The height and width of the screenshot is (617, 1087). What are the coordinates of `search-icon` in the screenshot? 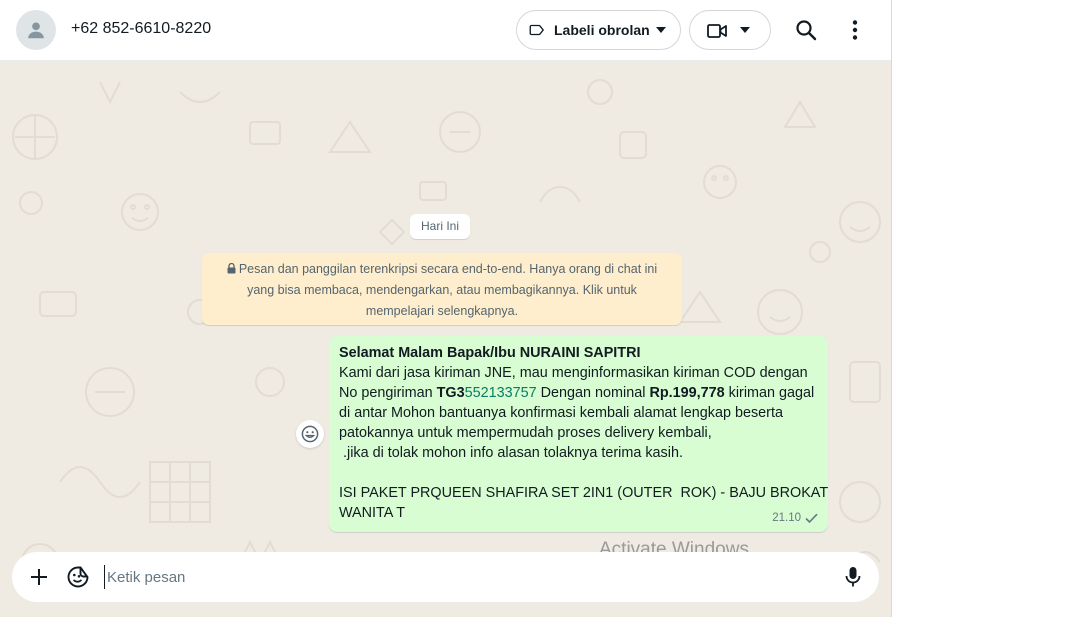 It's located at (806, 30).